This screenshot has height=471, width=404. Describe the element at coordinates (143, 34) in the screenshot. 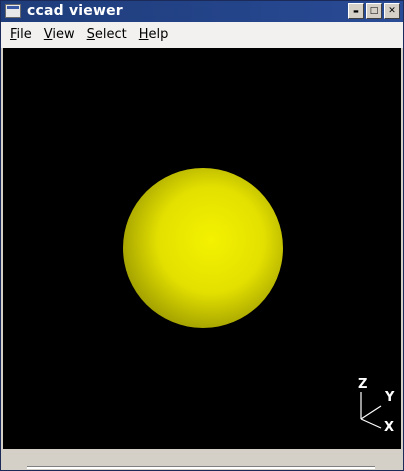

I see `menu-help-accelerator: H` at that location.